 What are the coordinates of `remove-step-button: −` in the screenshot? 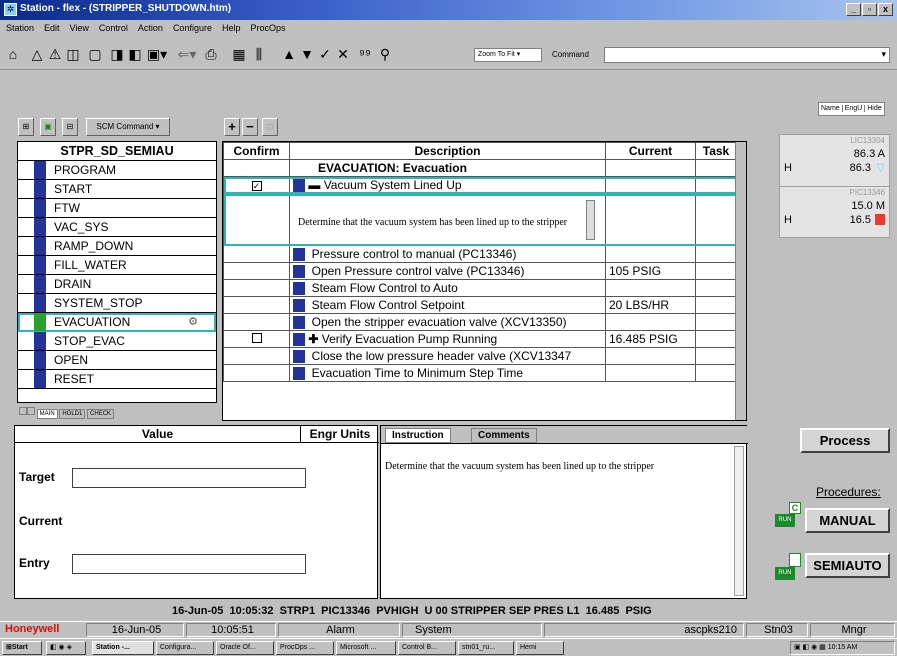 It's located at (250, 127).